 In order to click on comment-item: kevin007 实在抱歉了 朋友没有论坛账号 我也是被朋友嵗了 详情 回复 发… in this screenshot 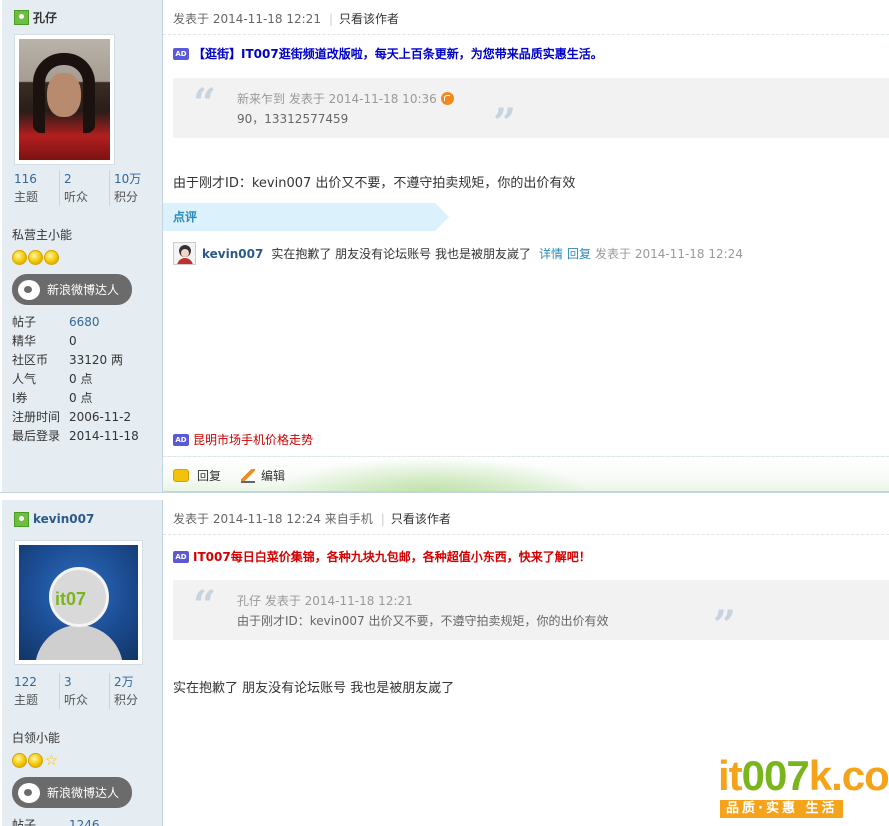, I will do `click(458, 253)`.